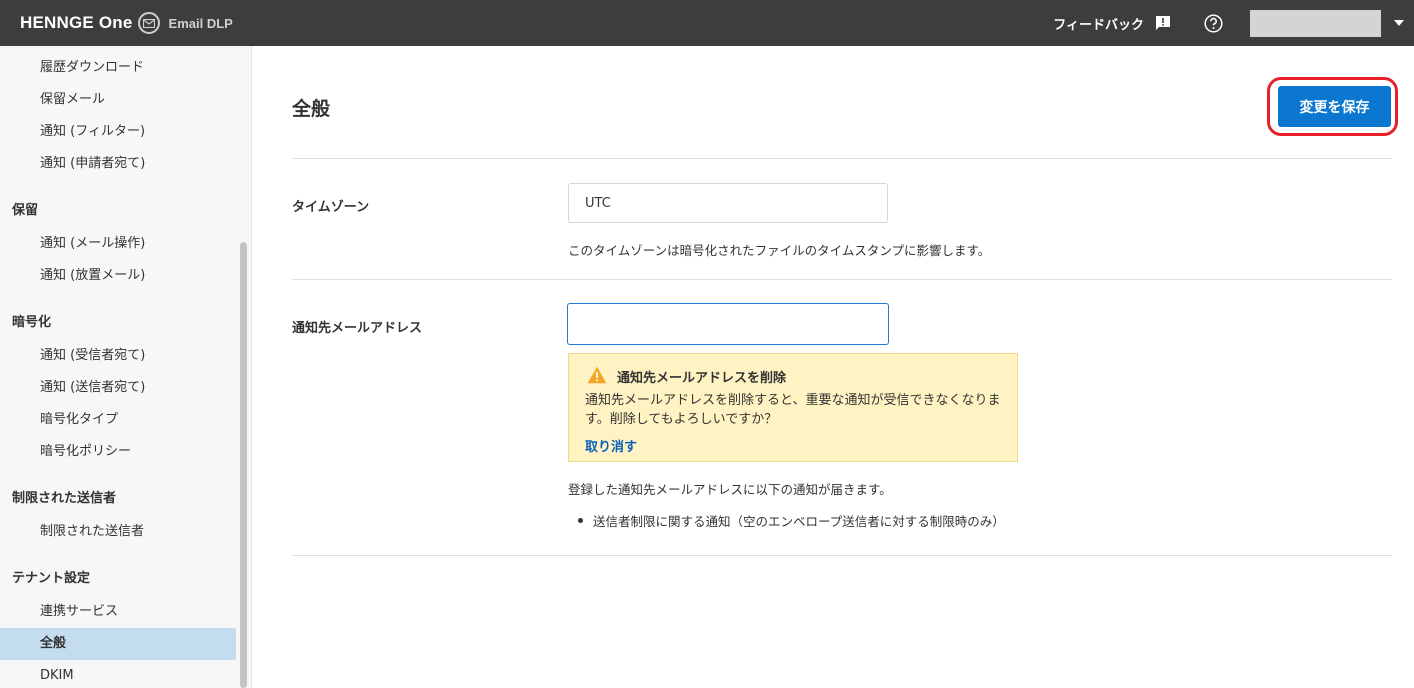  What do you see at coordinates (799, 521) in the screenshot?
I see `list-item-text: 送信者制限に関する通知（空のエンベロープ送信者に対する制限時のみ）` at bounding box center [799, 521].